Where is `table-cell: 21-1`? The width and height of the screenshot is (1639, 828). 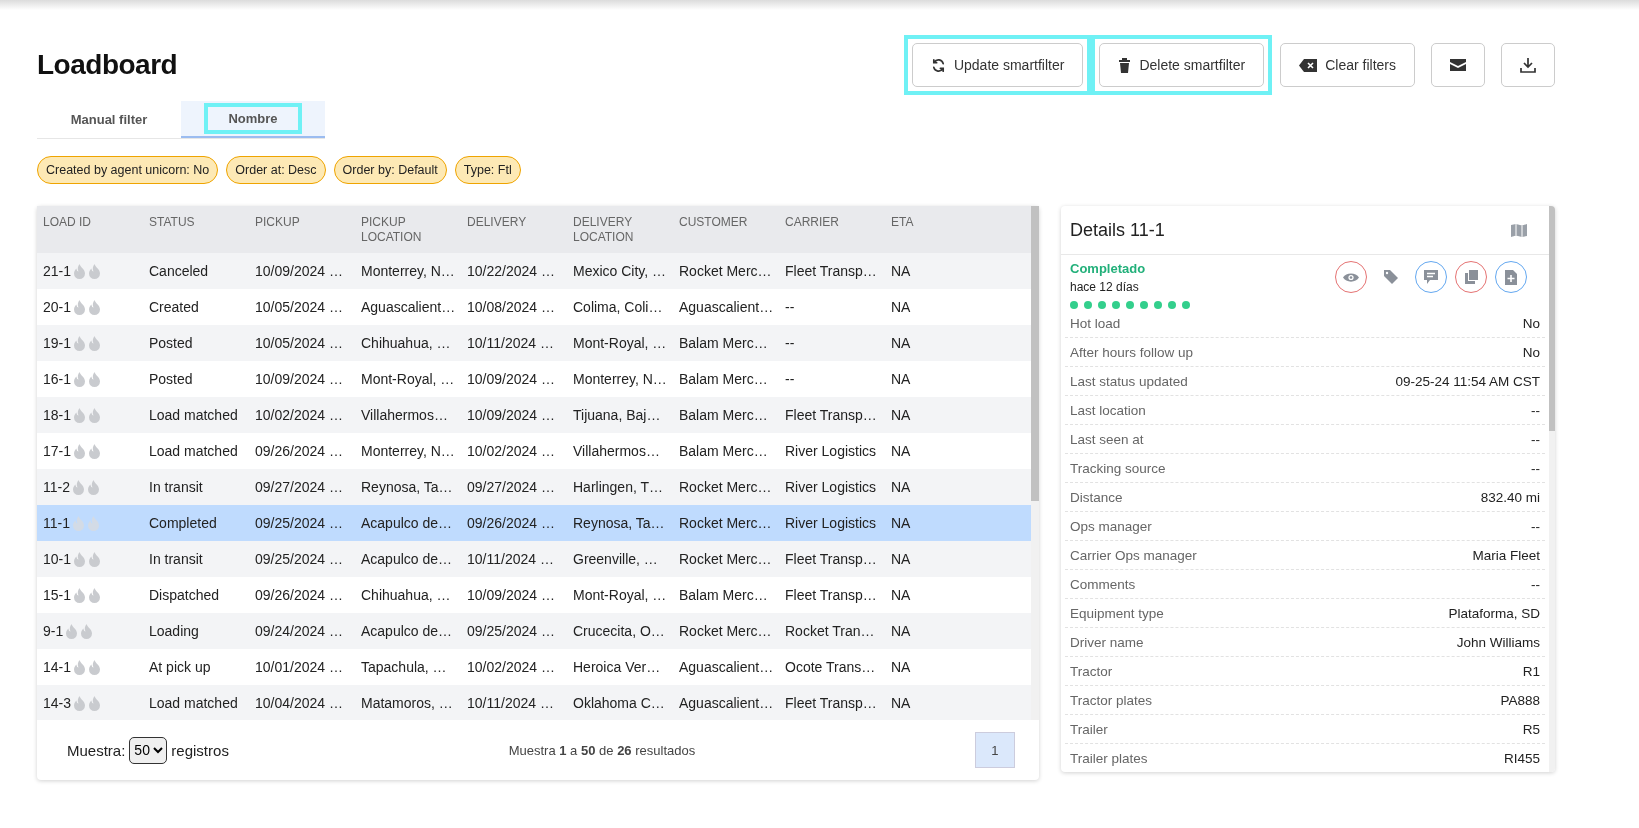 table-cell: 21-1 is located at coordinates (57, 271).